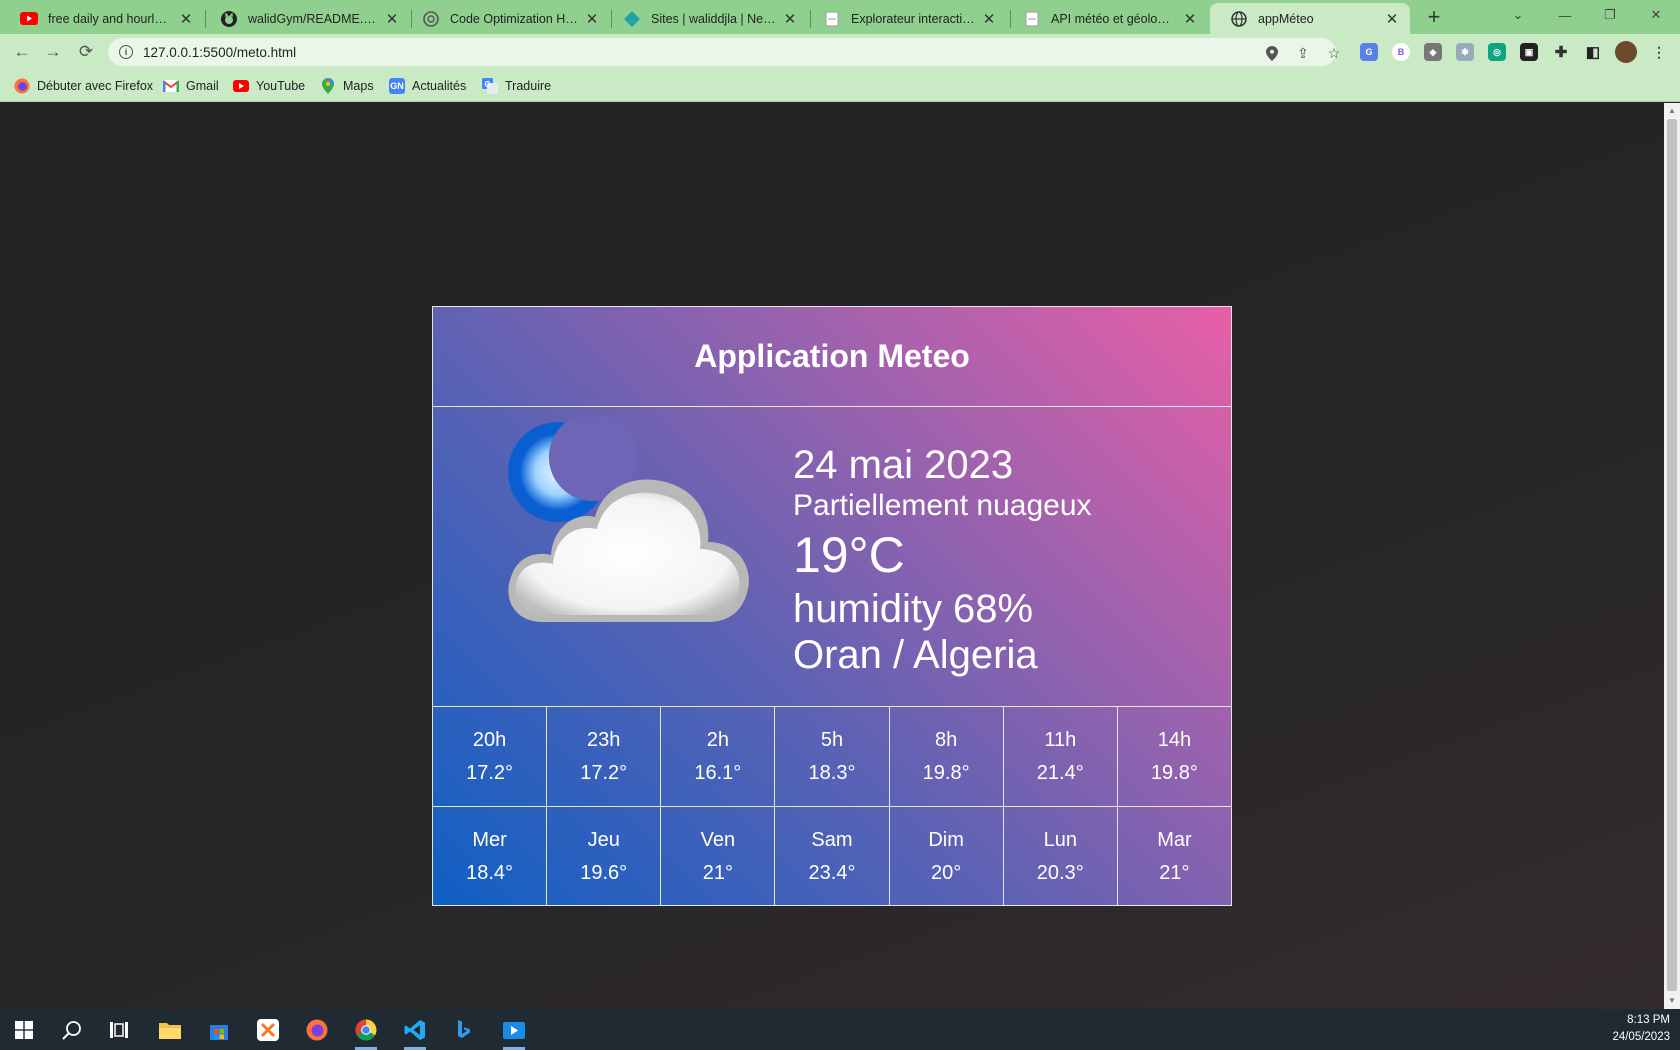 The height and width of the screenshot is (1050, 1680). I want to click on video-editor-icon, so click(514, 1032).